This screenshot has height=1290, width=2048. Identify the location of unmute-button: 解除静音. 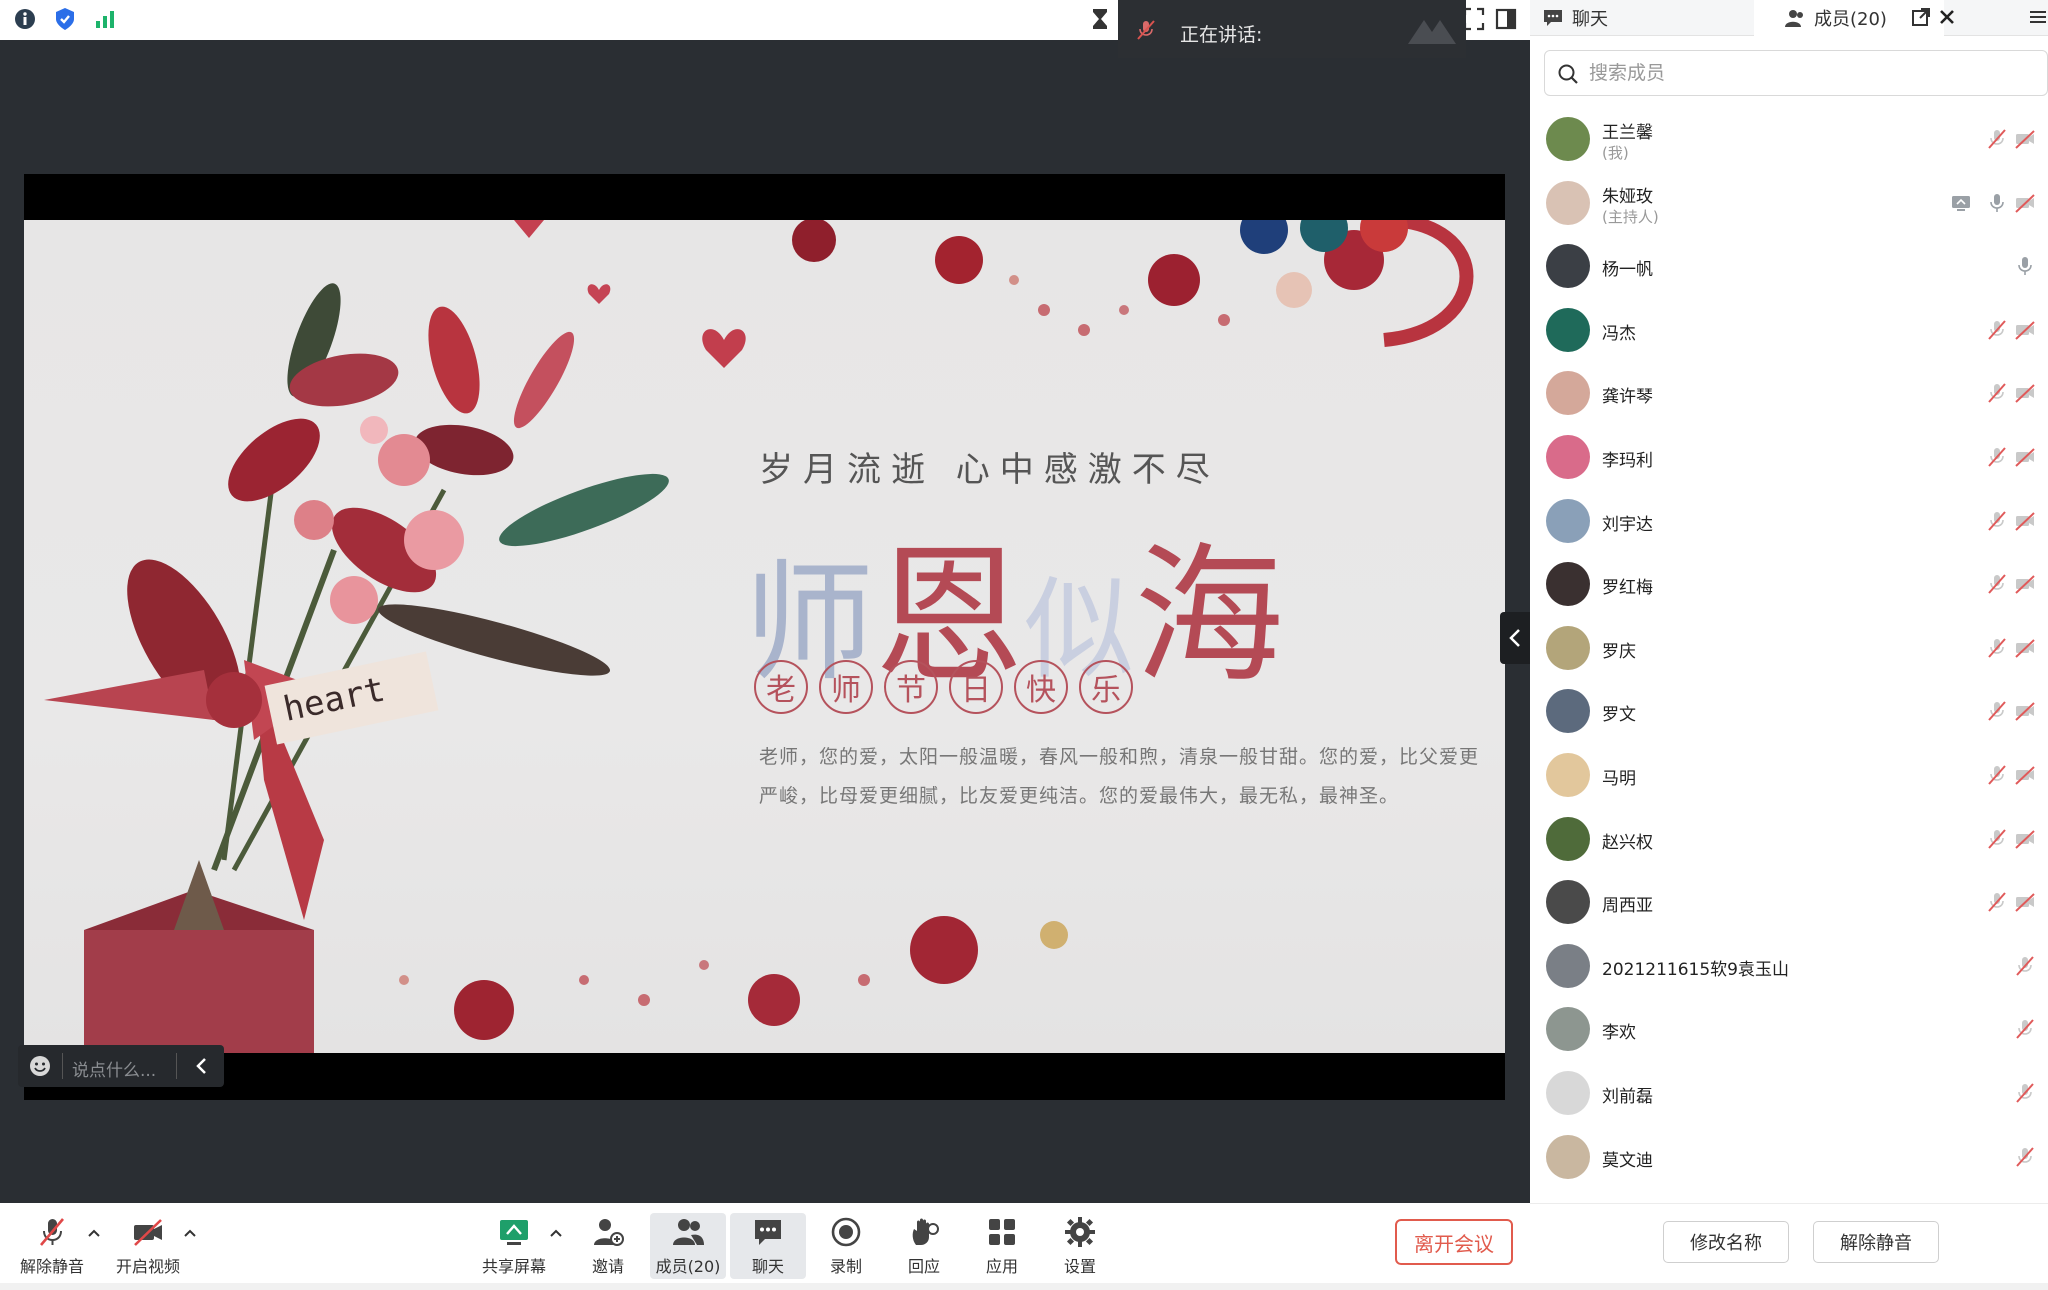
(52, 1246).